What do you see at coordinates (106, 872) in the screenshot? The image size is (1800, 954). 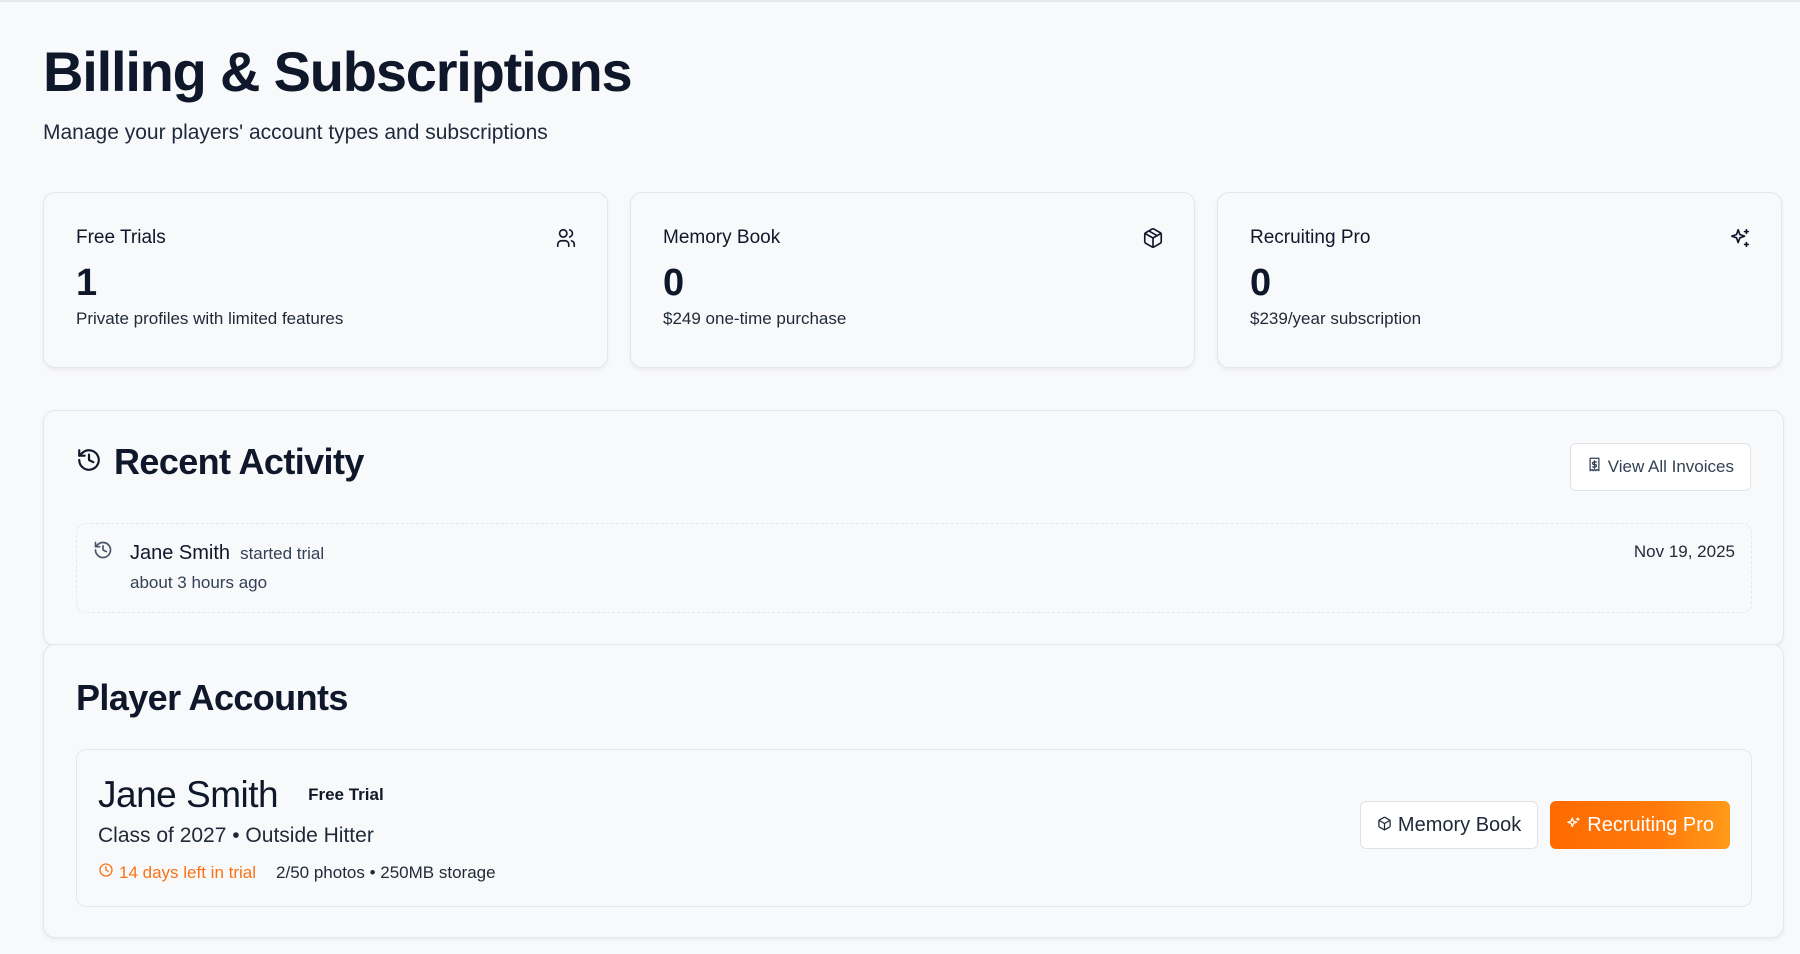 I see `clock-icon` at bounding box center [106, 872].